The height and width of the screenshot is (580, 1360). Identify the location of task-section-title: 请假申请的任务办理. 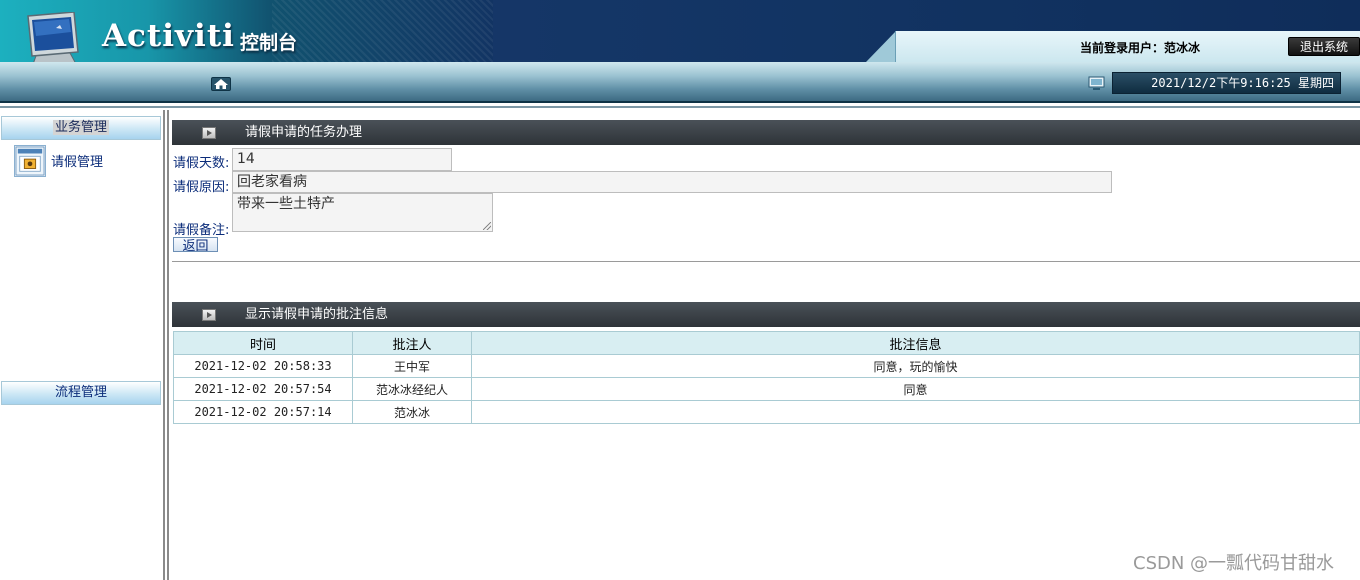
(304, 132).